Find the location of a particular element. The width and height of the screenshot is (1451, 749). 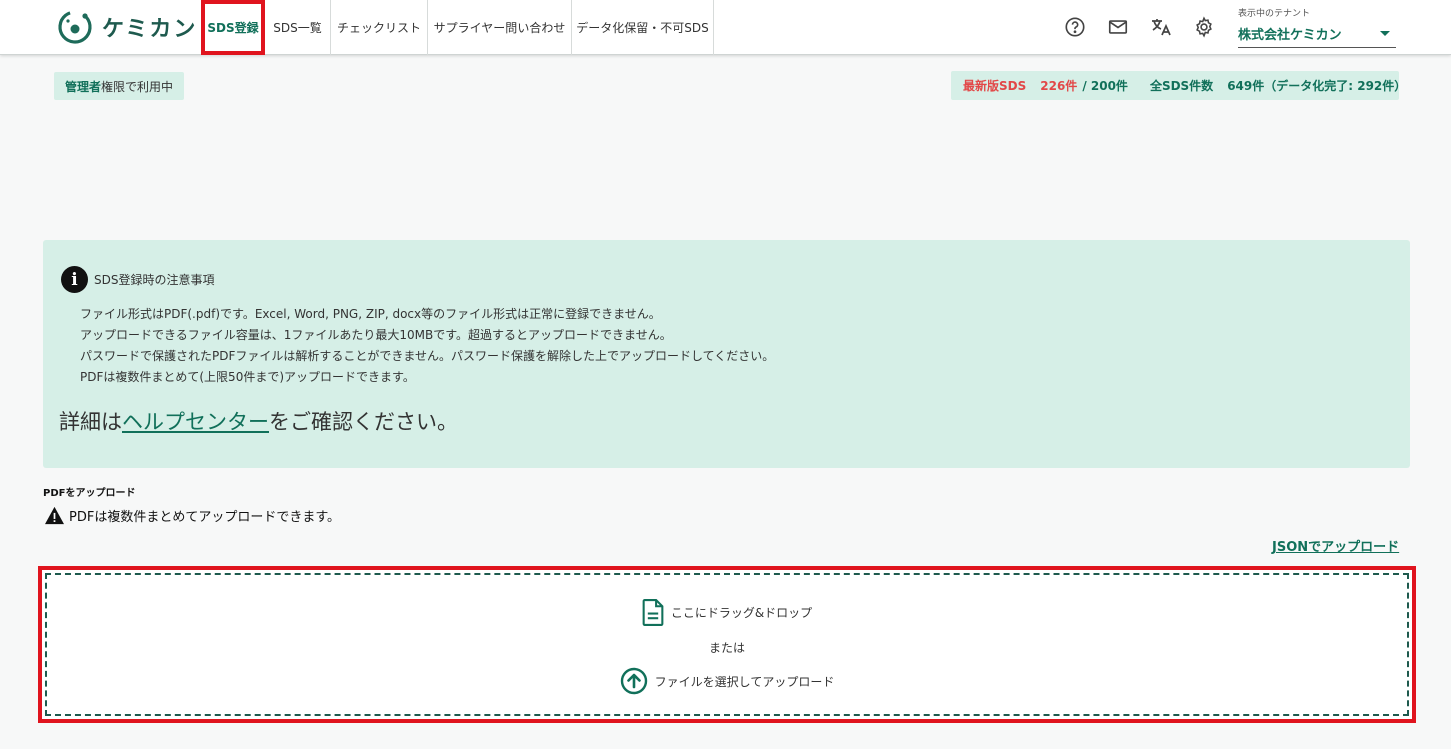

app-logo: ケミカン is located at coordinates (126, 27).